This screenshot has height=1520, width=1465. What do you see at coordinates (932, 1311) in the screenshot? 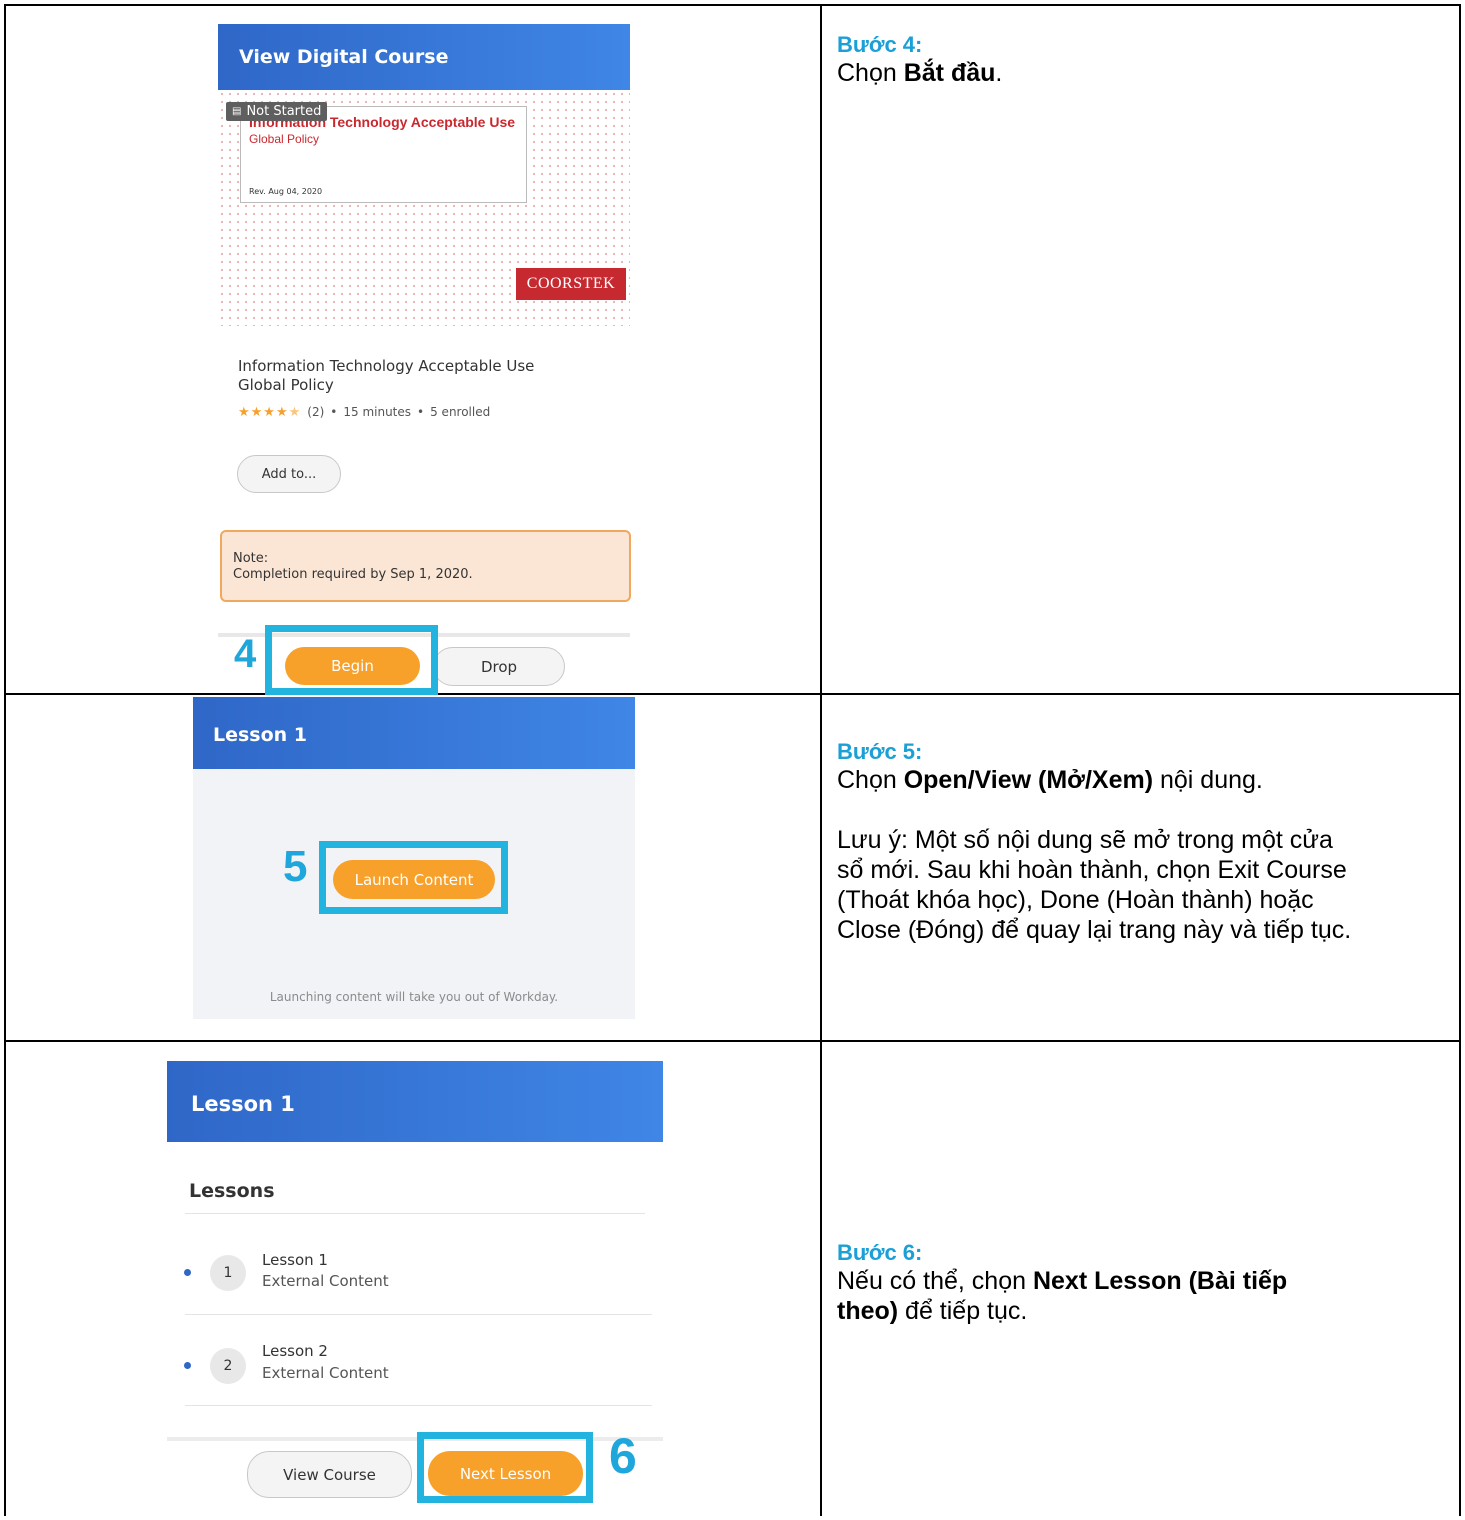
I see `step-6-text-line2: theo) để tiếp tục.` at bounding box center [932, 1311].